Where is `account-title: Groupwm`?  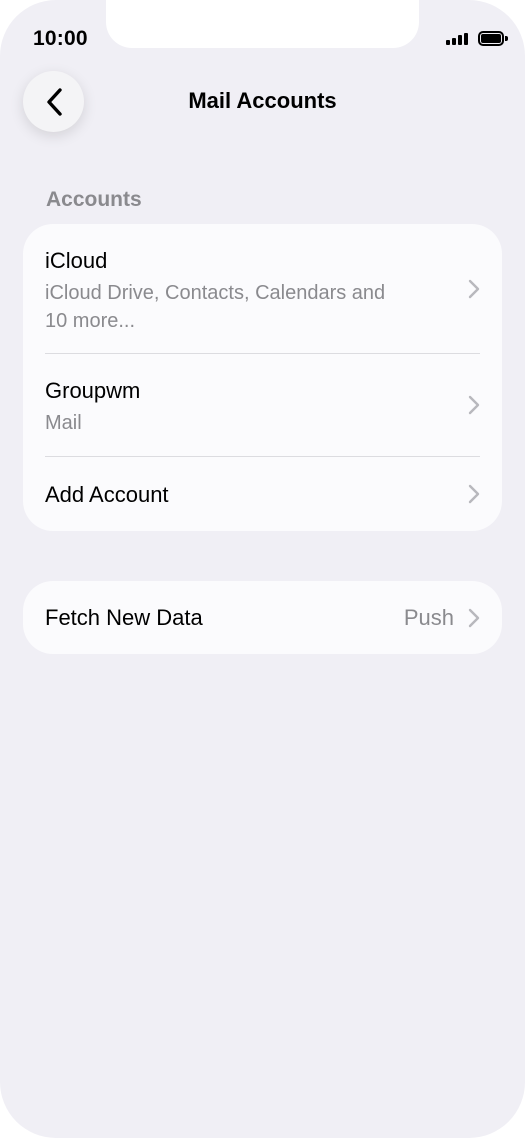 account-title: Groupwm is located at coordinates (93, 390).